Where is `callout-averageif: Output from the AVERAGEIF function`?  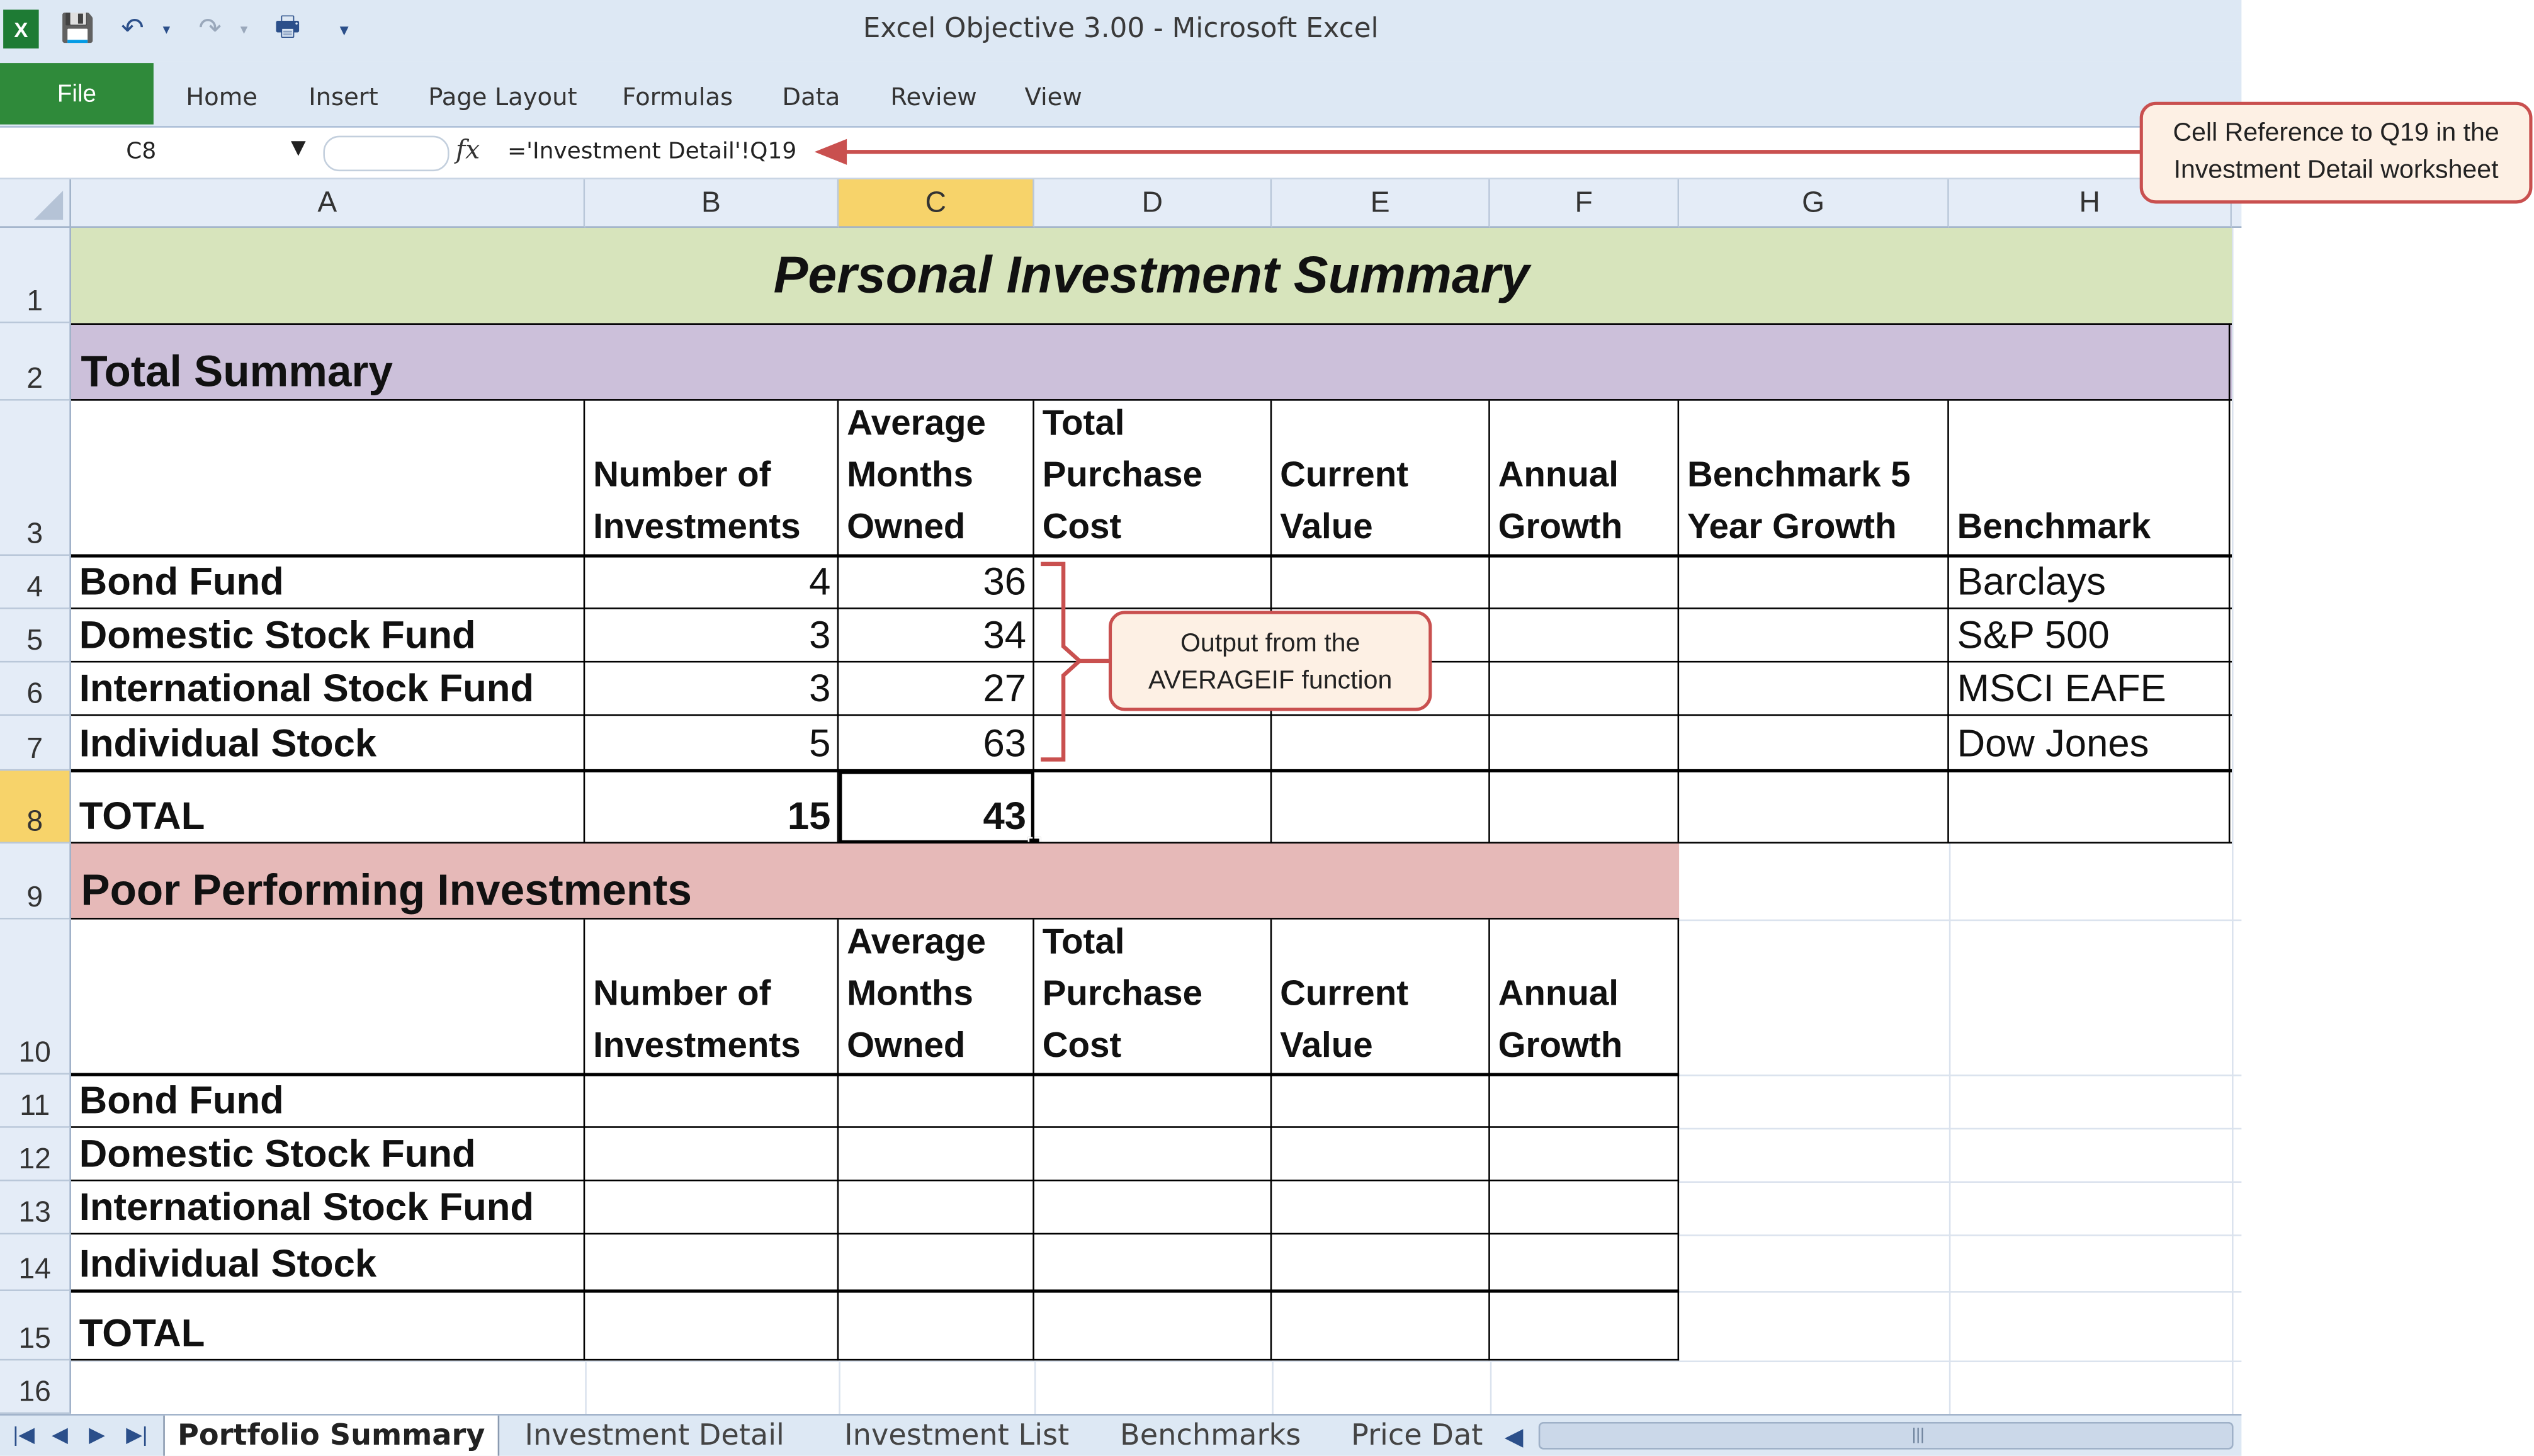 callout-averageif: Output from the AVERAGEIF function is located at coordinates (1270, 661).